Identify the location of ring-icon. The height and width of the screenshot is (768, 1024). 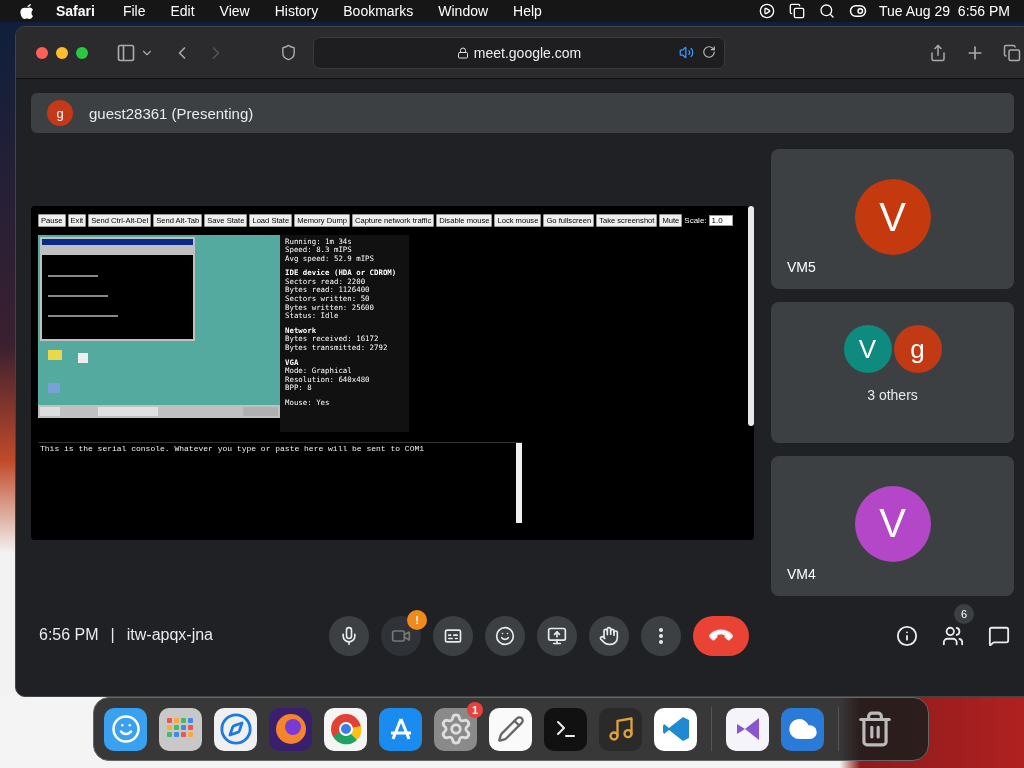
(345, 729).